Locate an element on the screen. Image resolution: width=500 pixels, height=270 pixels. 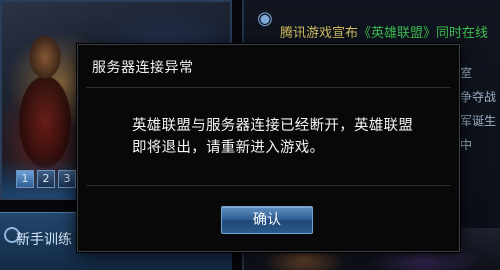
news-item: 室 is located at coordinates (478, 74).